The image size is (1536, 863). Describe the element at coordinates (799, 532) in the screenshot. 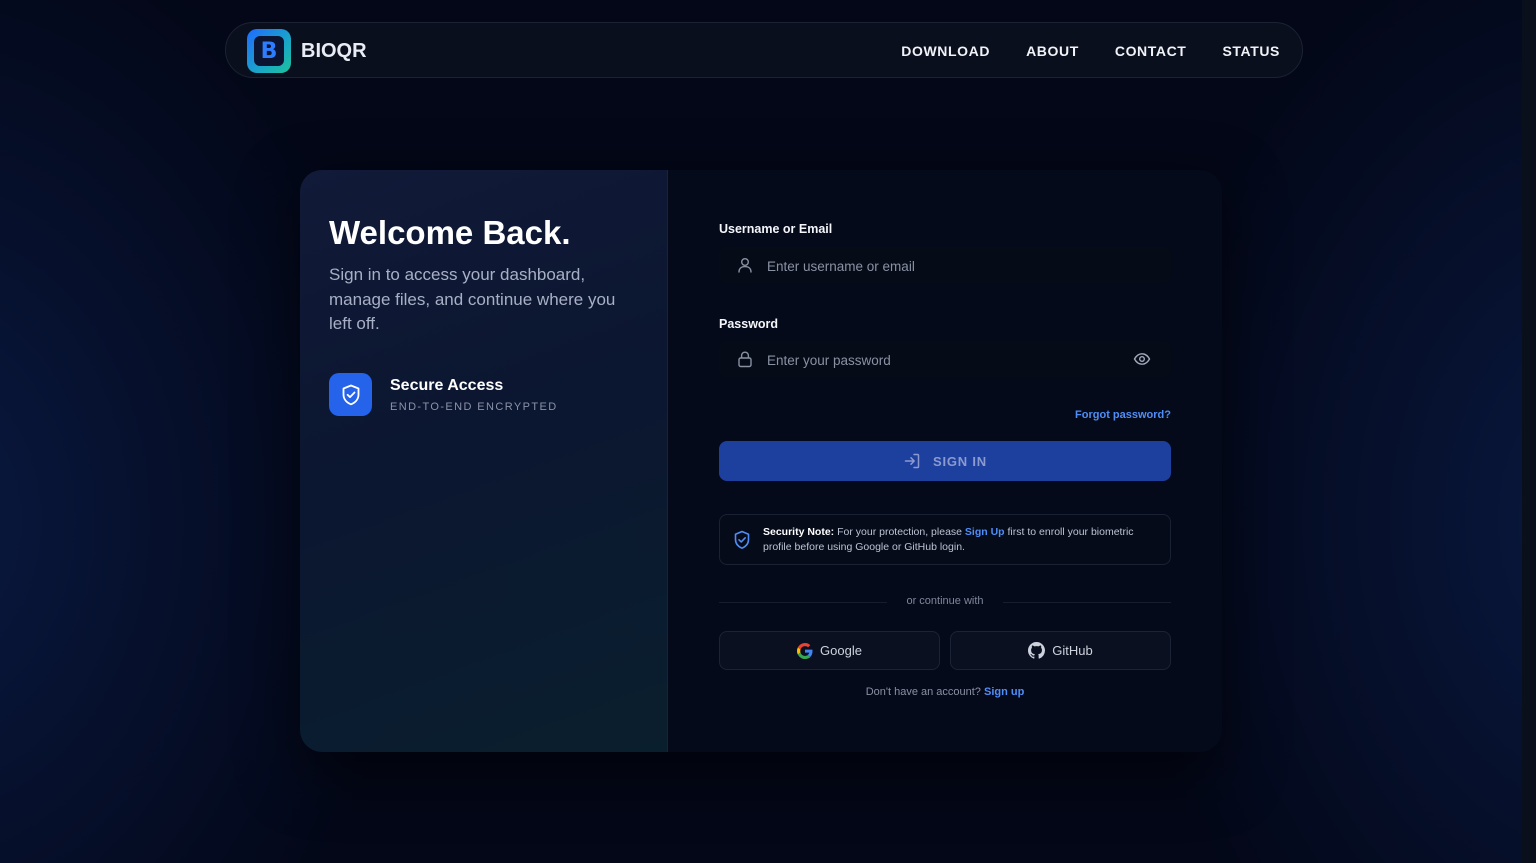

I see `security-note-heading: Security Note:` at that location.